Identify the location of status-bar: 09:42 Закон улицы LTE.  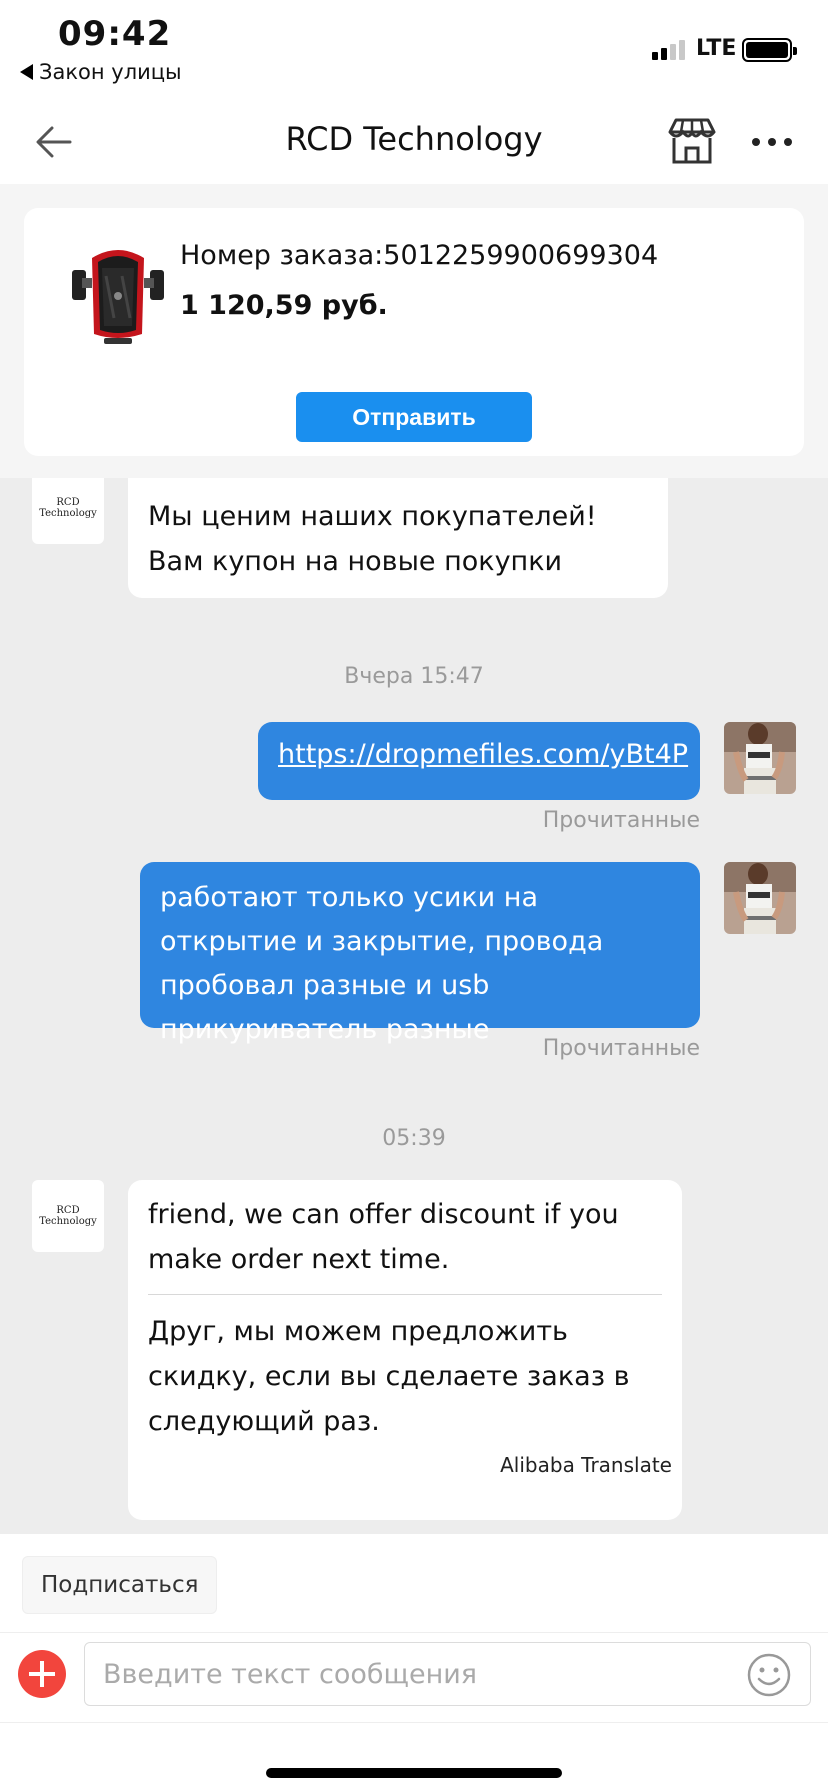
(414, 50).